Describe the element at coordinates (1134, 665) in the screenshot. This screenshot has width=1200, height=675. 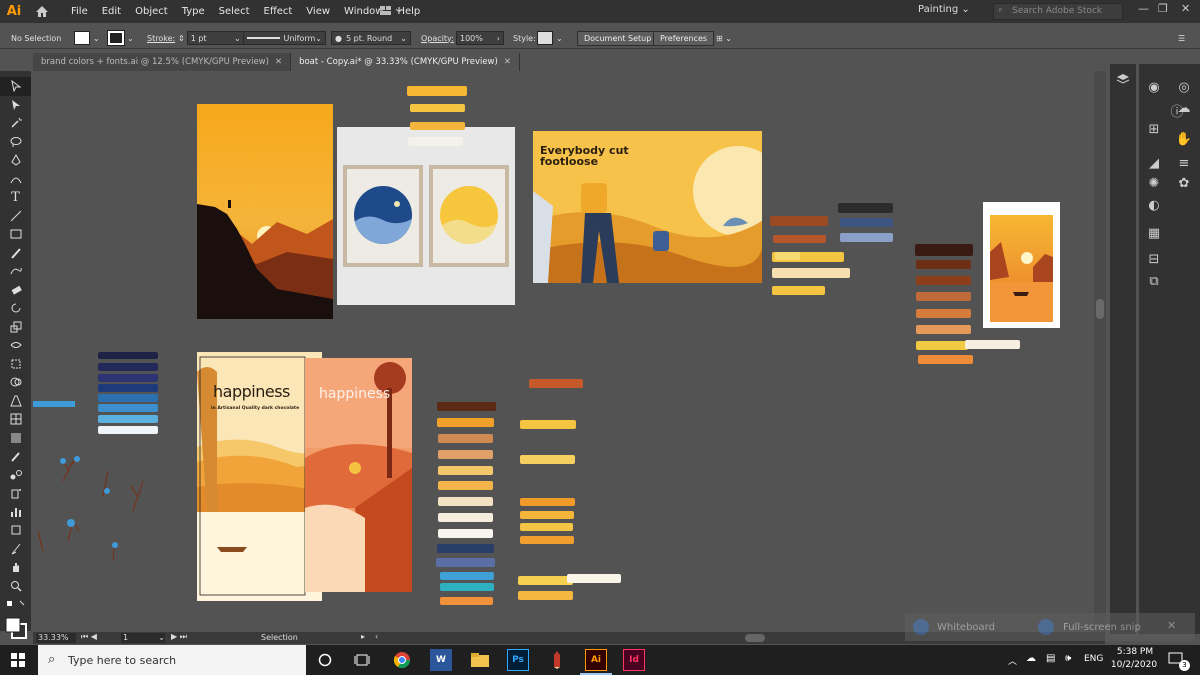
I see `clock-date: 10/2/2020` at that location.